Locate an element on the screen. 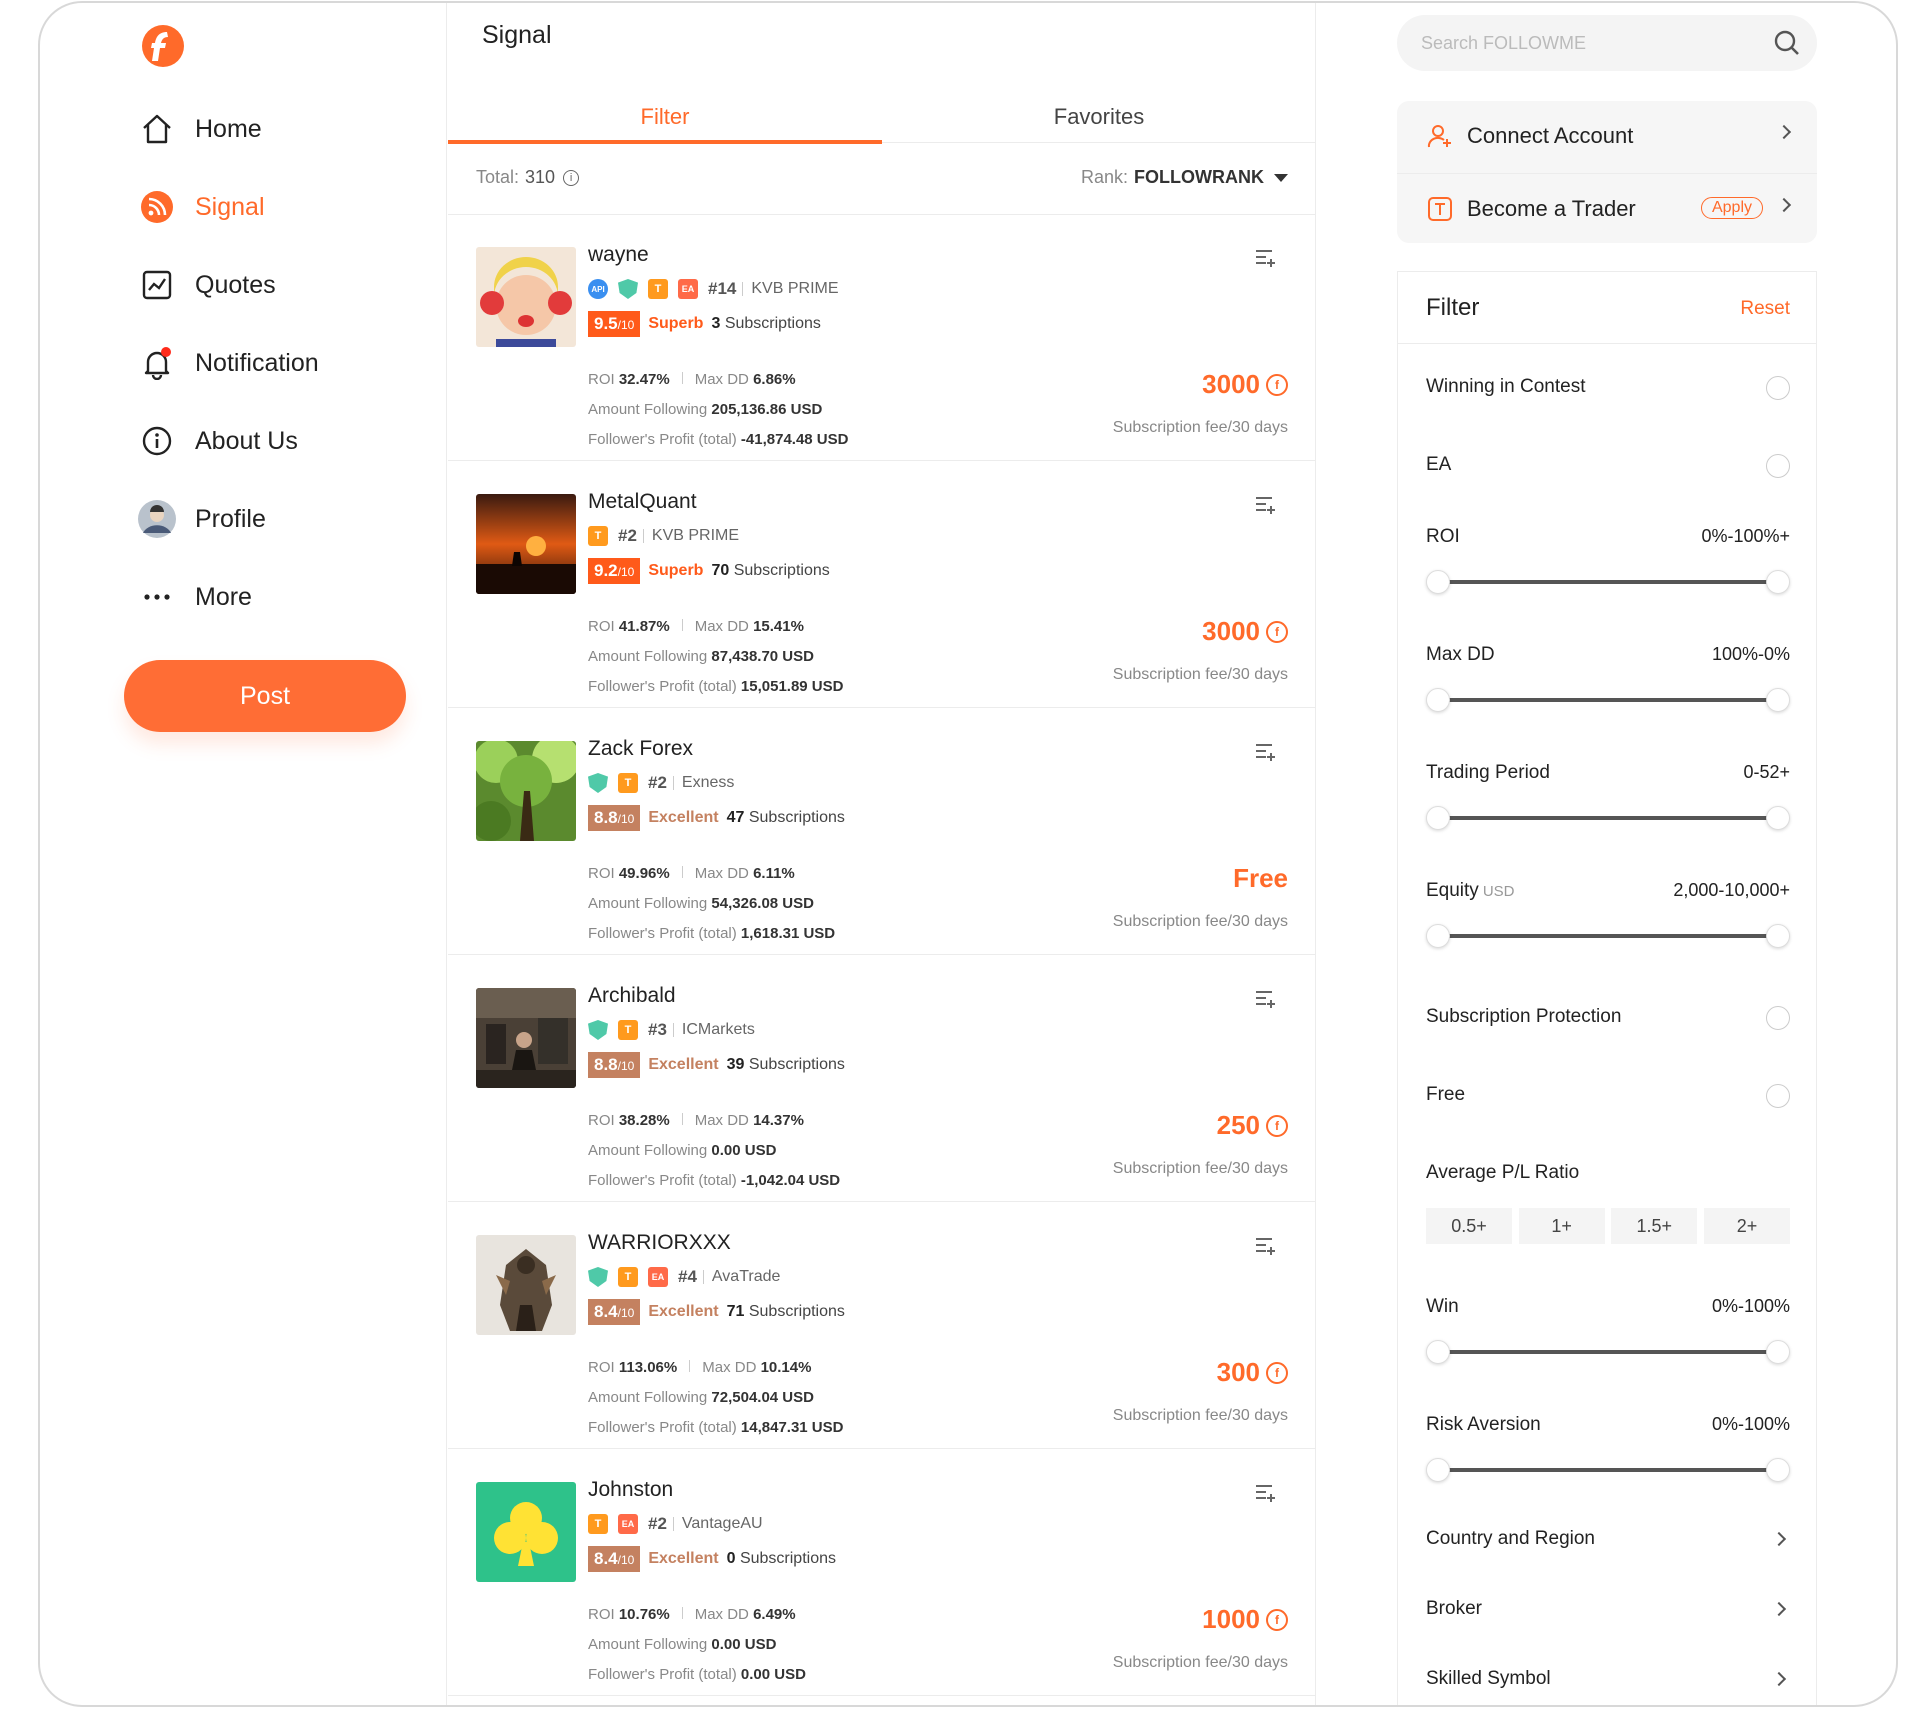  ea-badge-icon: EA is located at coordinates (688, 289).